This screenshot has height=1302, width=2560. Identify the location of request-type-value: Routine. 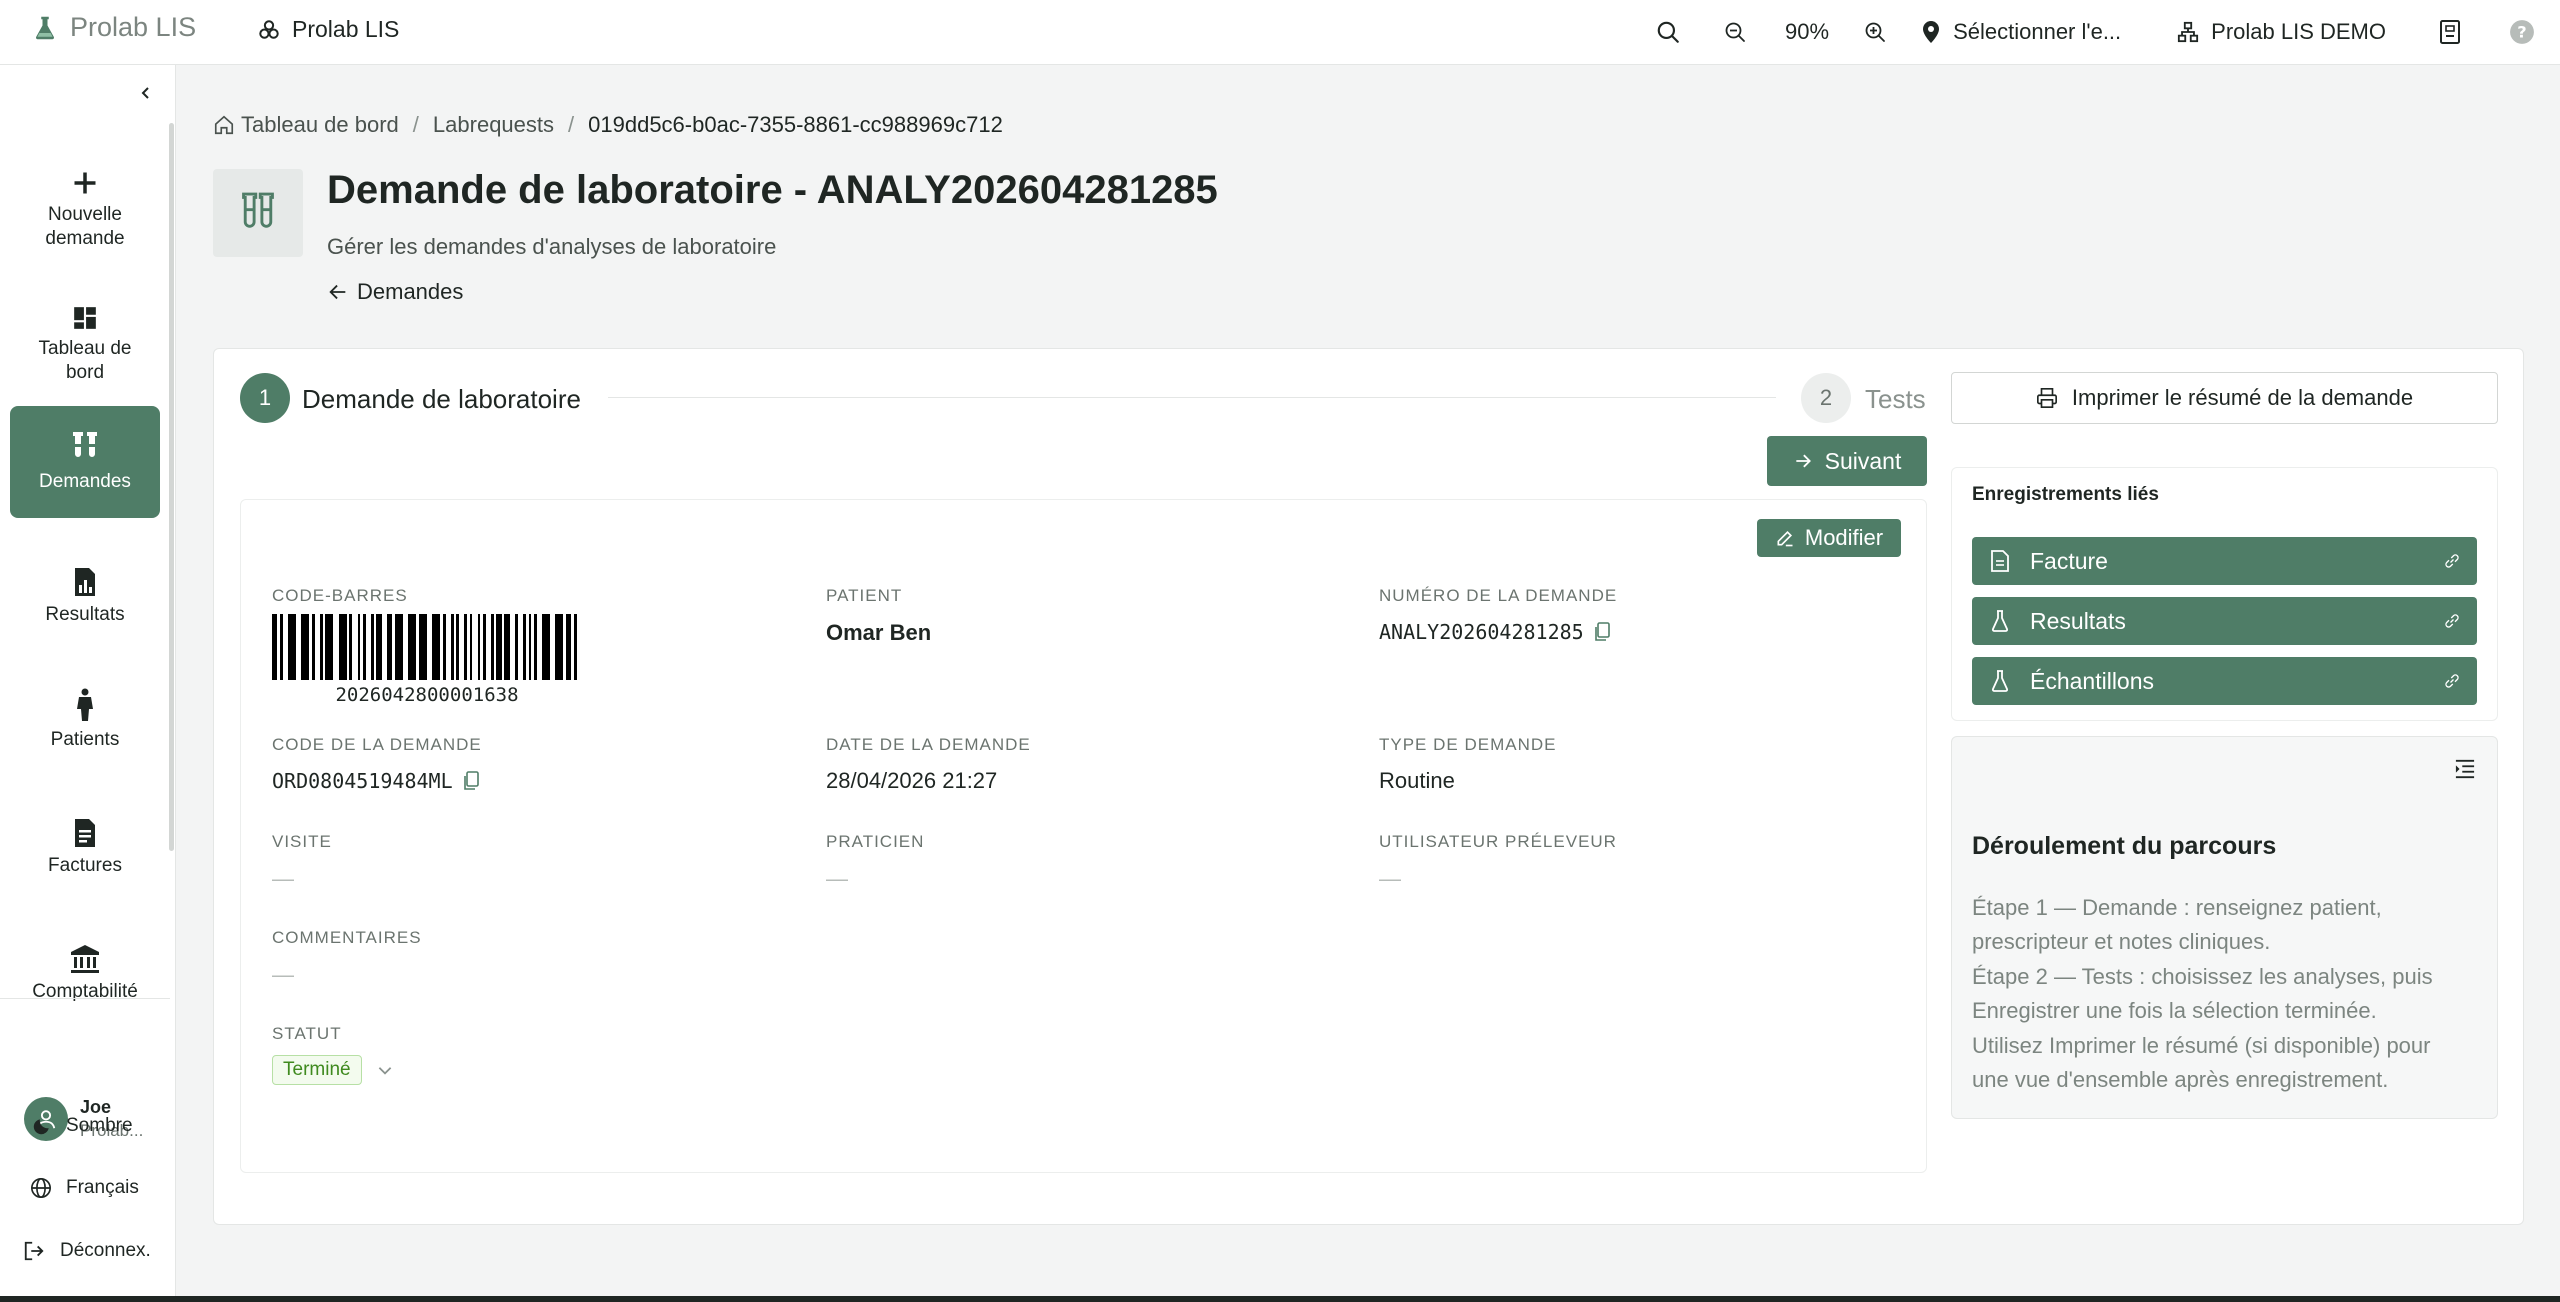
(1417, 780).